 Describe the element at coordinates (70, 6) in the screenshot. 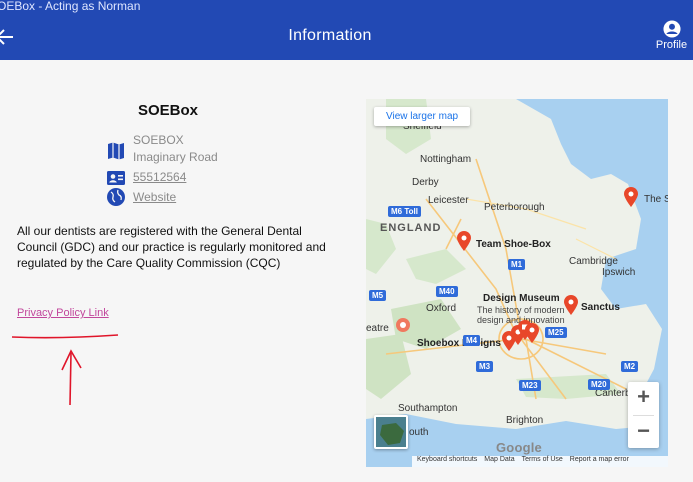

I see `app-title: OEBox - Acting as Norman` at that location.